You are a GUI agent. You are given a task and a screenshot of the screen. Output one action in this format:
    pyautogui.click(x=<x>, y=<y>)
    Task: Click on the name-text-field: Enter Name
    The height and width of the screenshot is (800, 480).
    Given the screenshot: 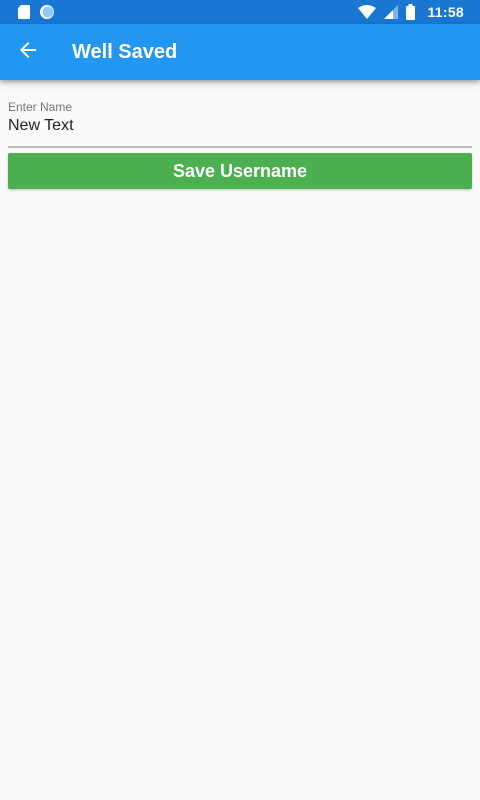 What is the action you would take?
    pyautogui.click(x=240, y=114)
    